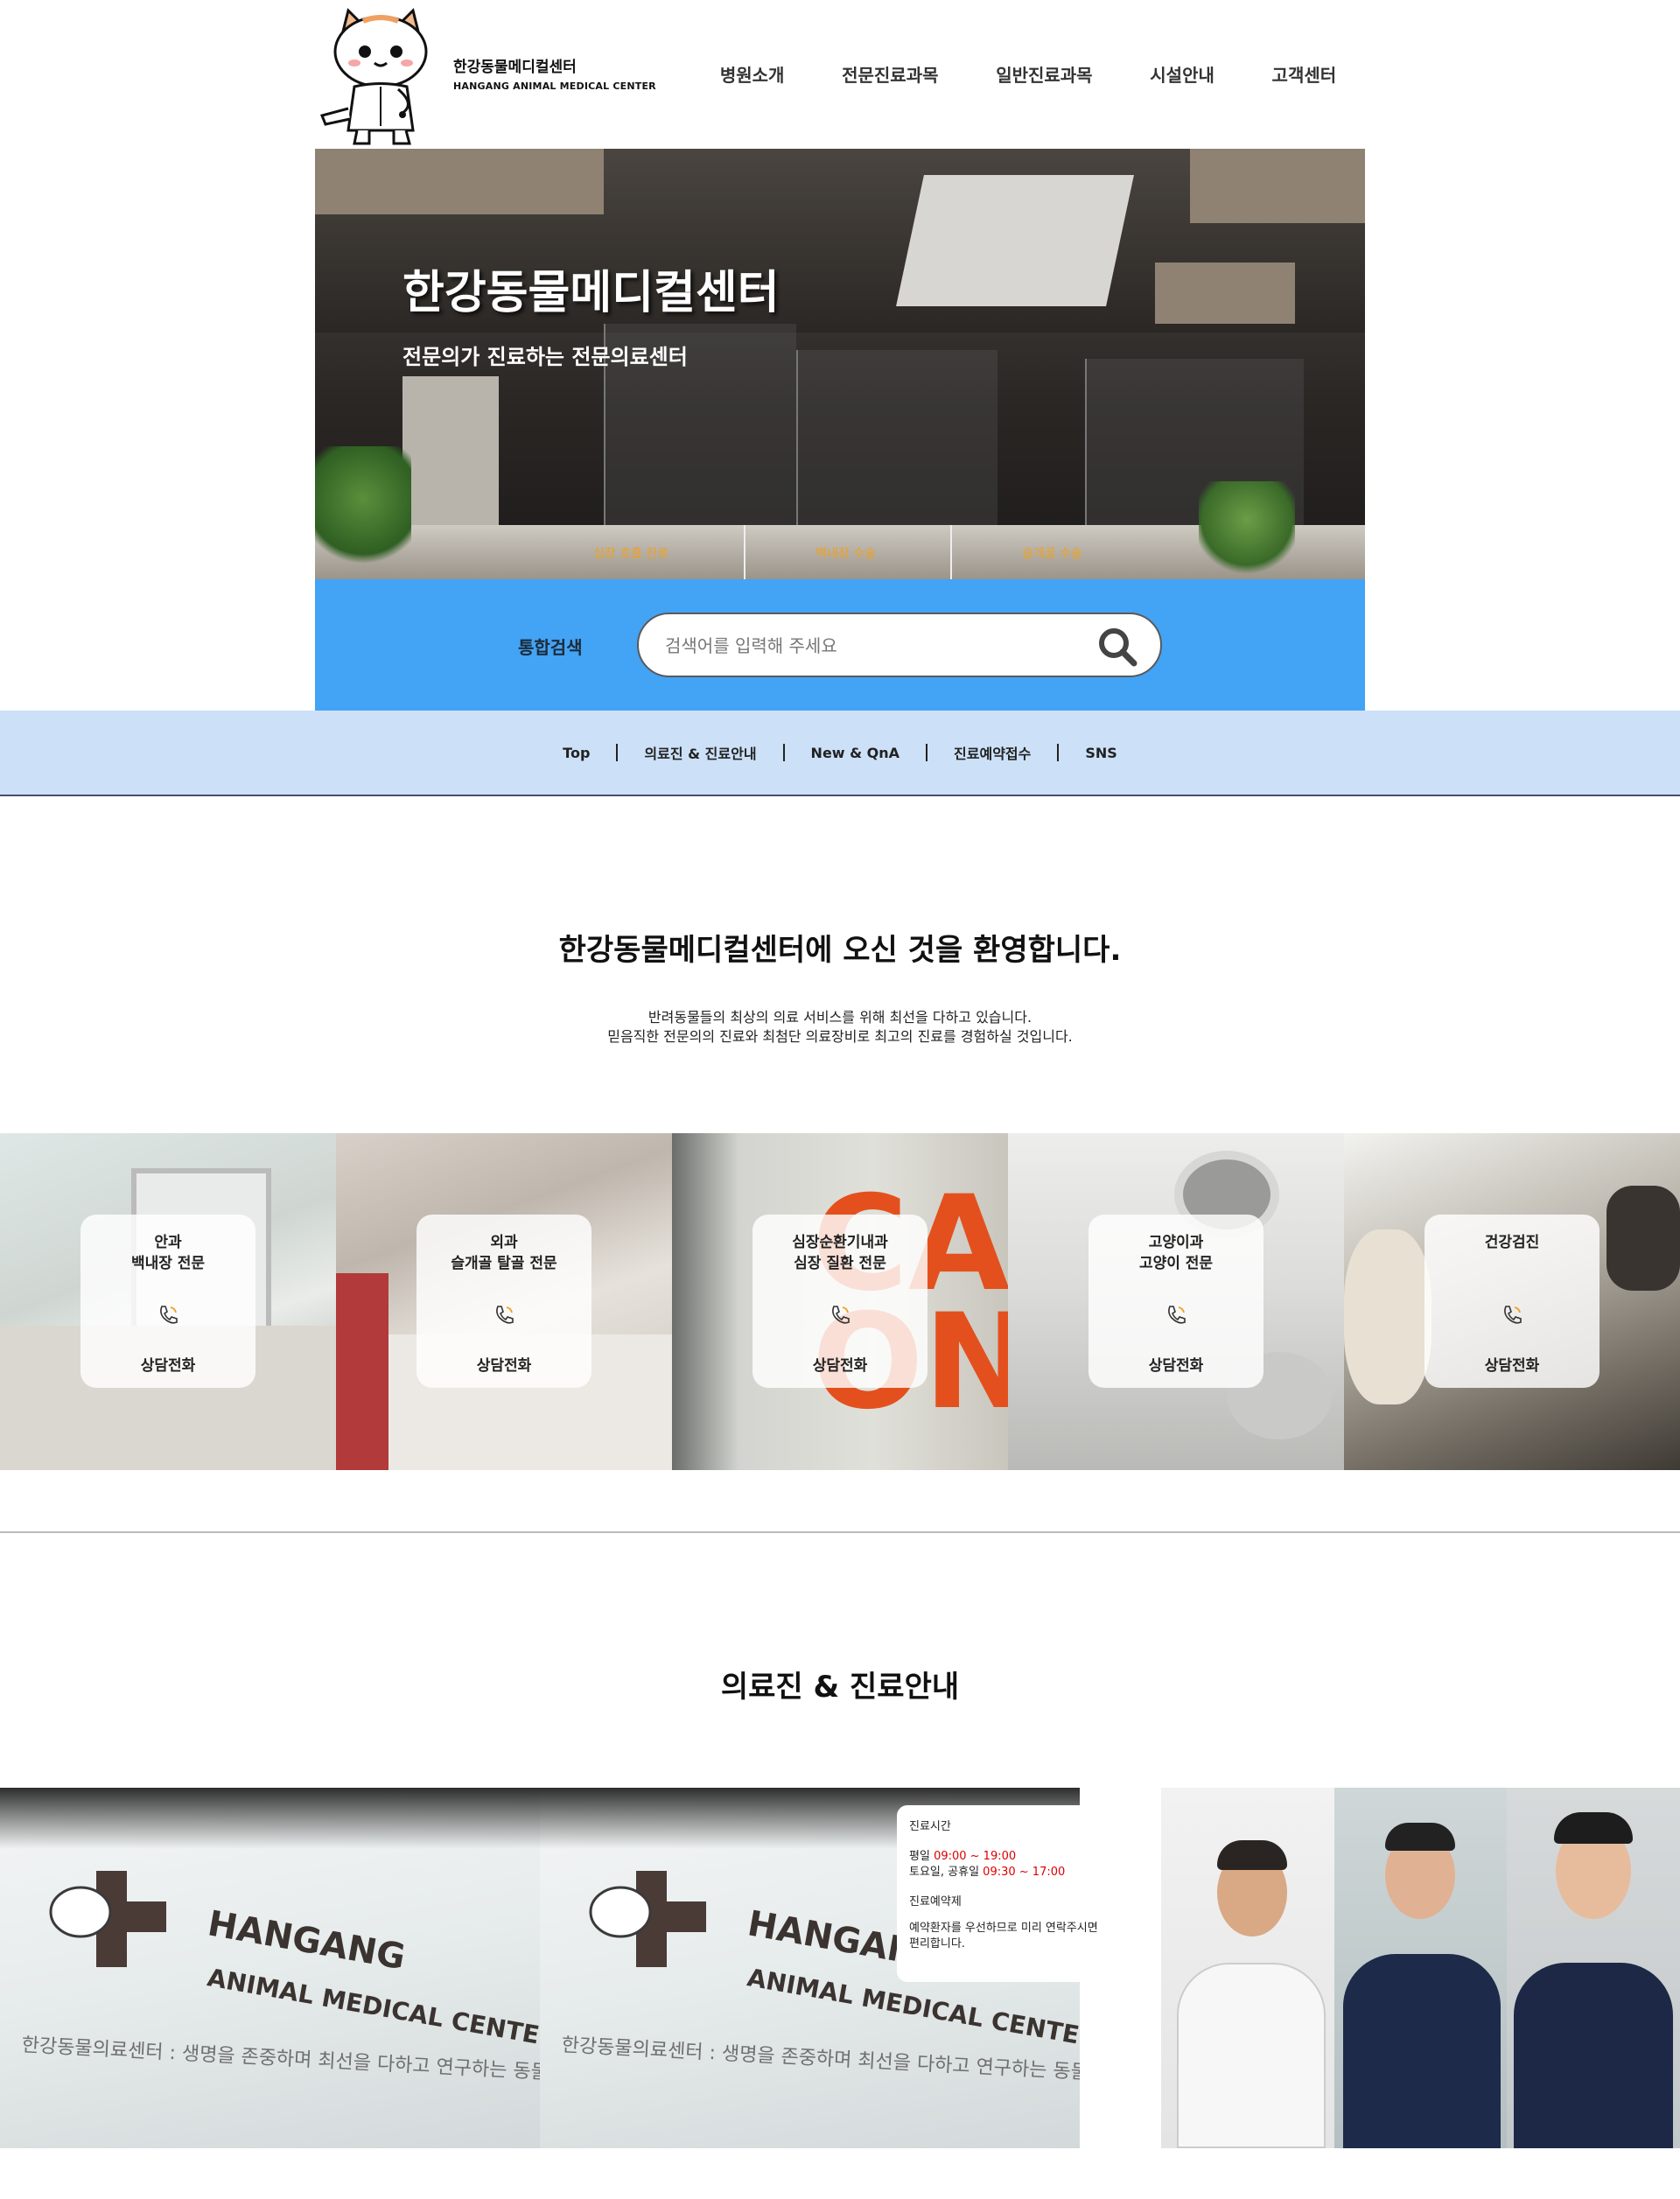 This screenshot has height=2199, width=1680. Describe the element at coordinates (840, 951) in the screenshot. I see `welcome-title: 한강동물메디컬센터에 오신 것을 환영합니다.` at that location.